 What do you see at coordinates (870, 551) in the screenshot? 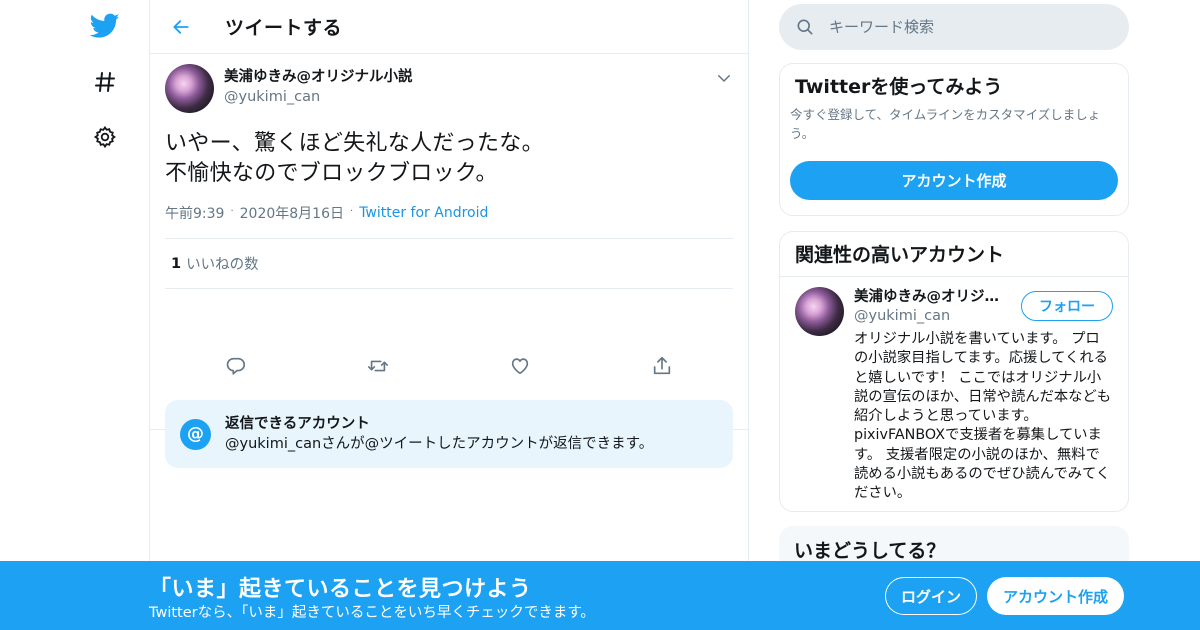
I see `whats-happening-title: いまどうしてる？` at bounding box center [870, 551].